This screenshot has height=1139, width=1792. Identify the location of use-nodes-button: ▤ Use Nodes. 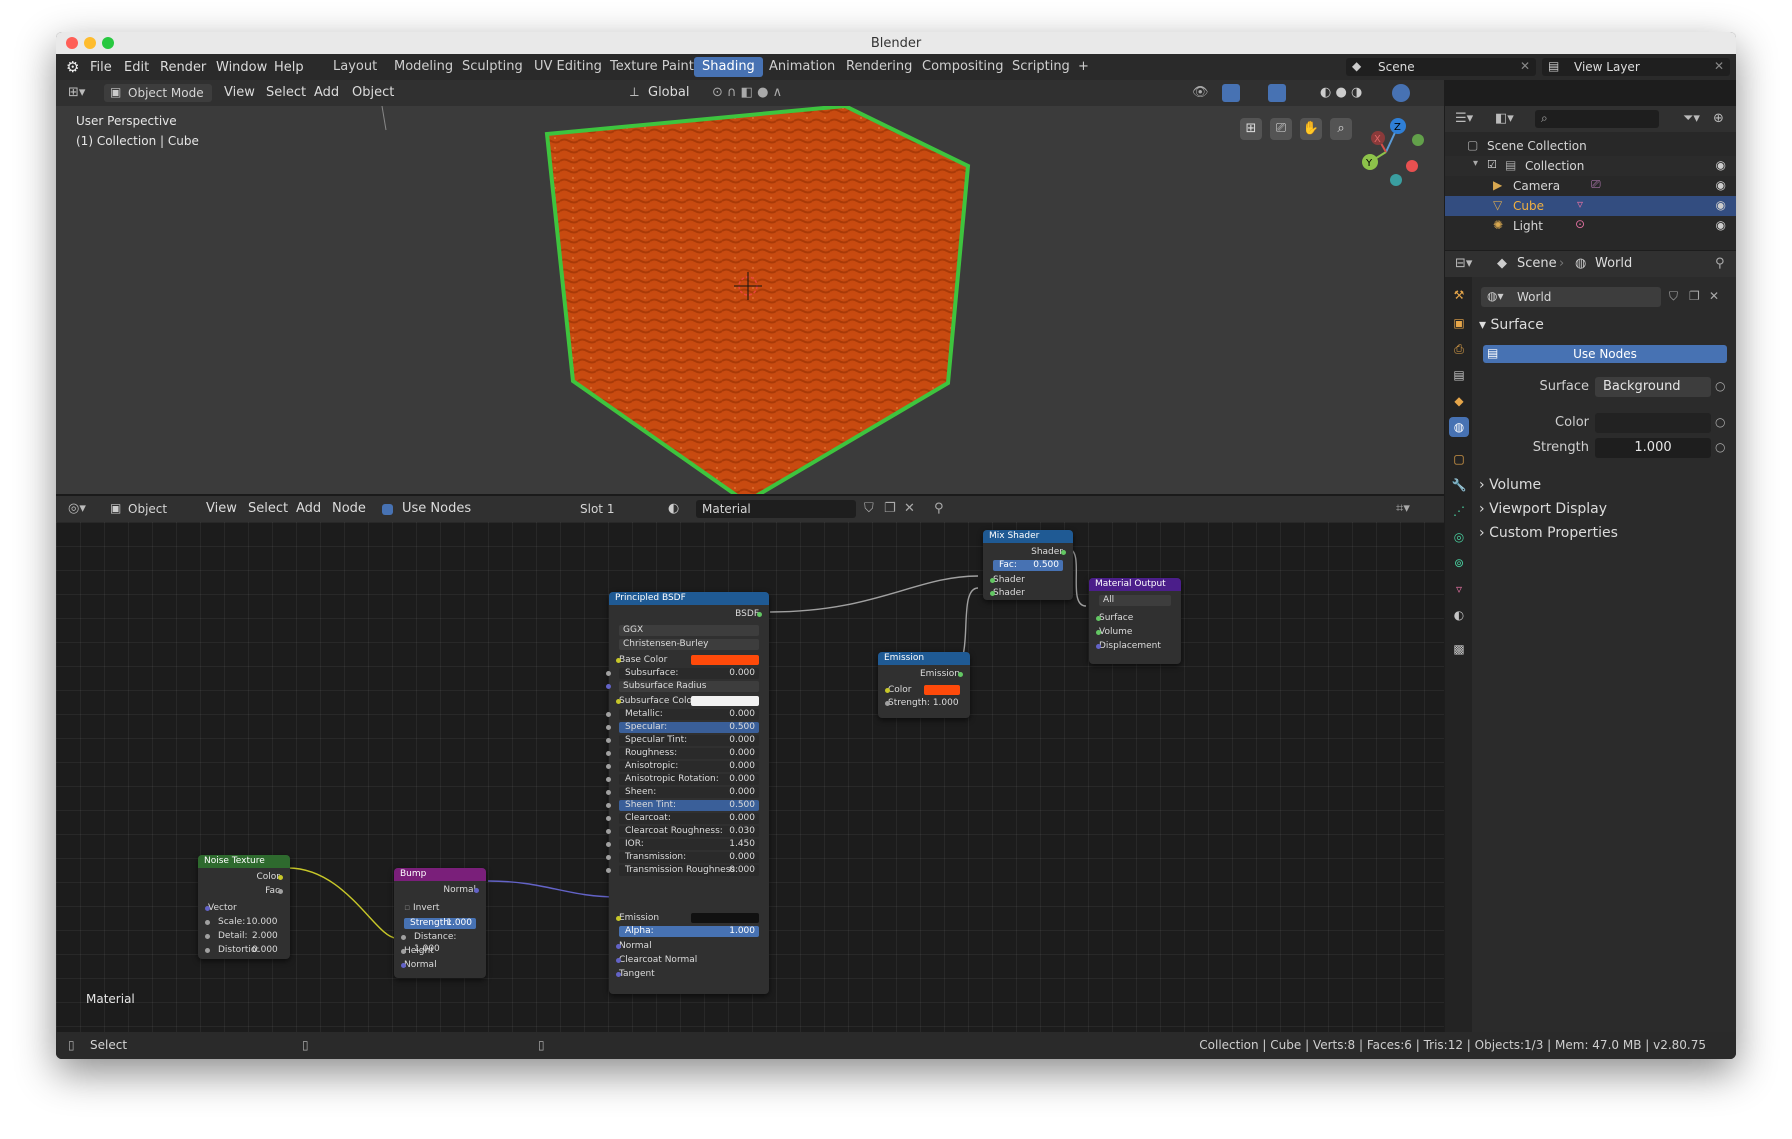
(1605, 354).